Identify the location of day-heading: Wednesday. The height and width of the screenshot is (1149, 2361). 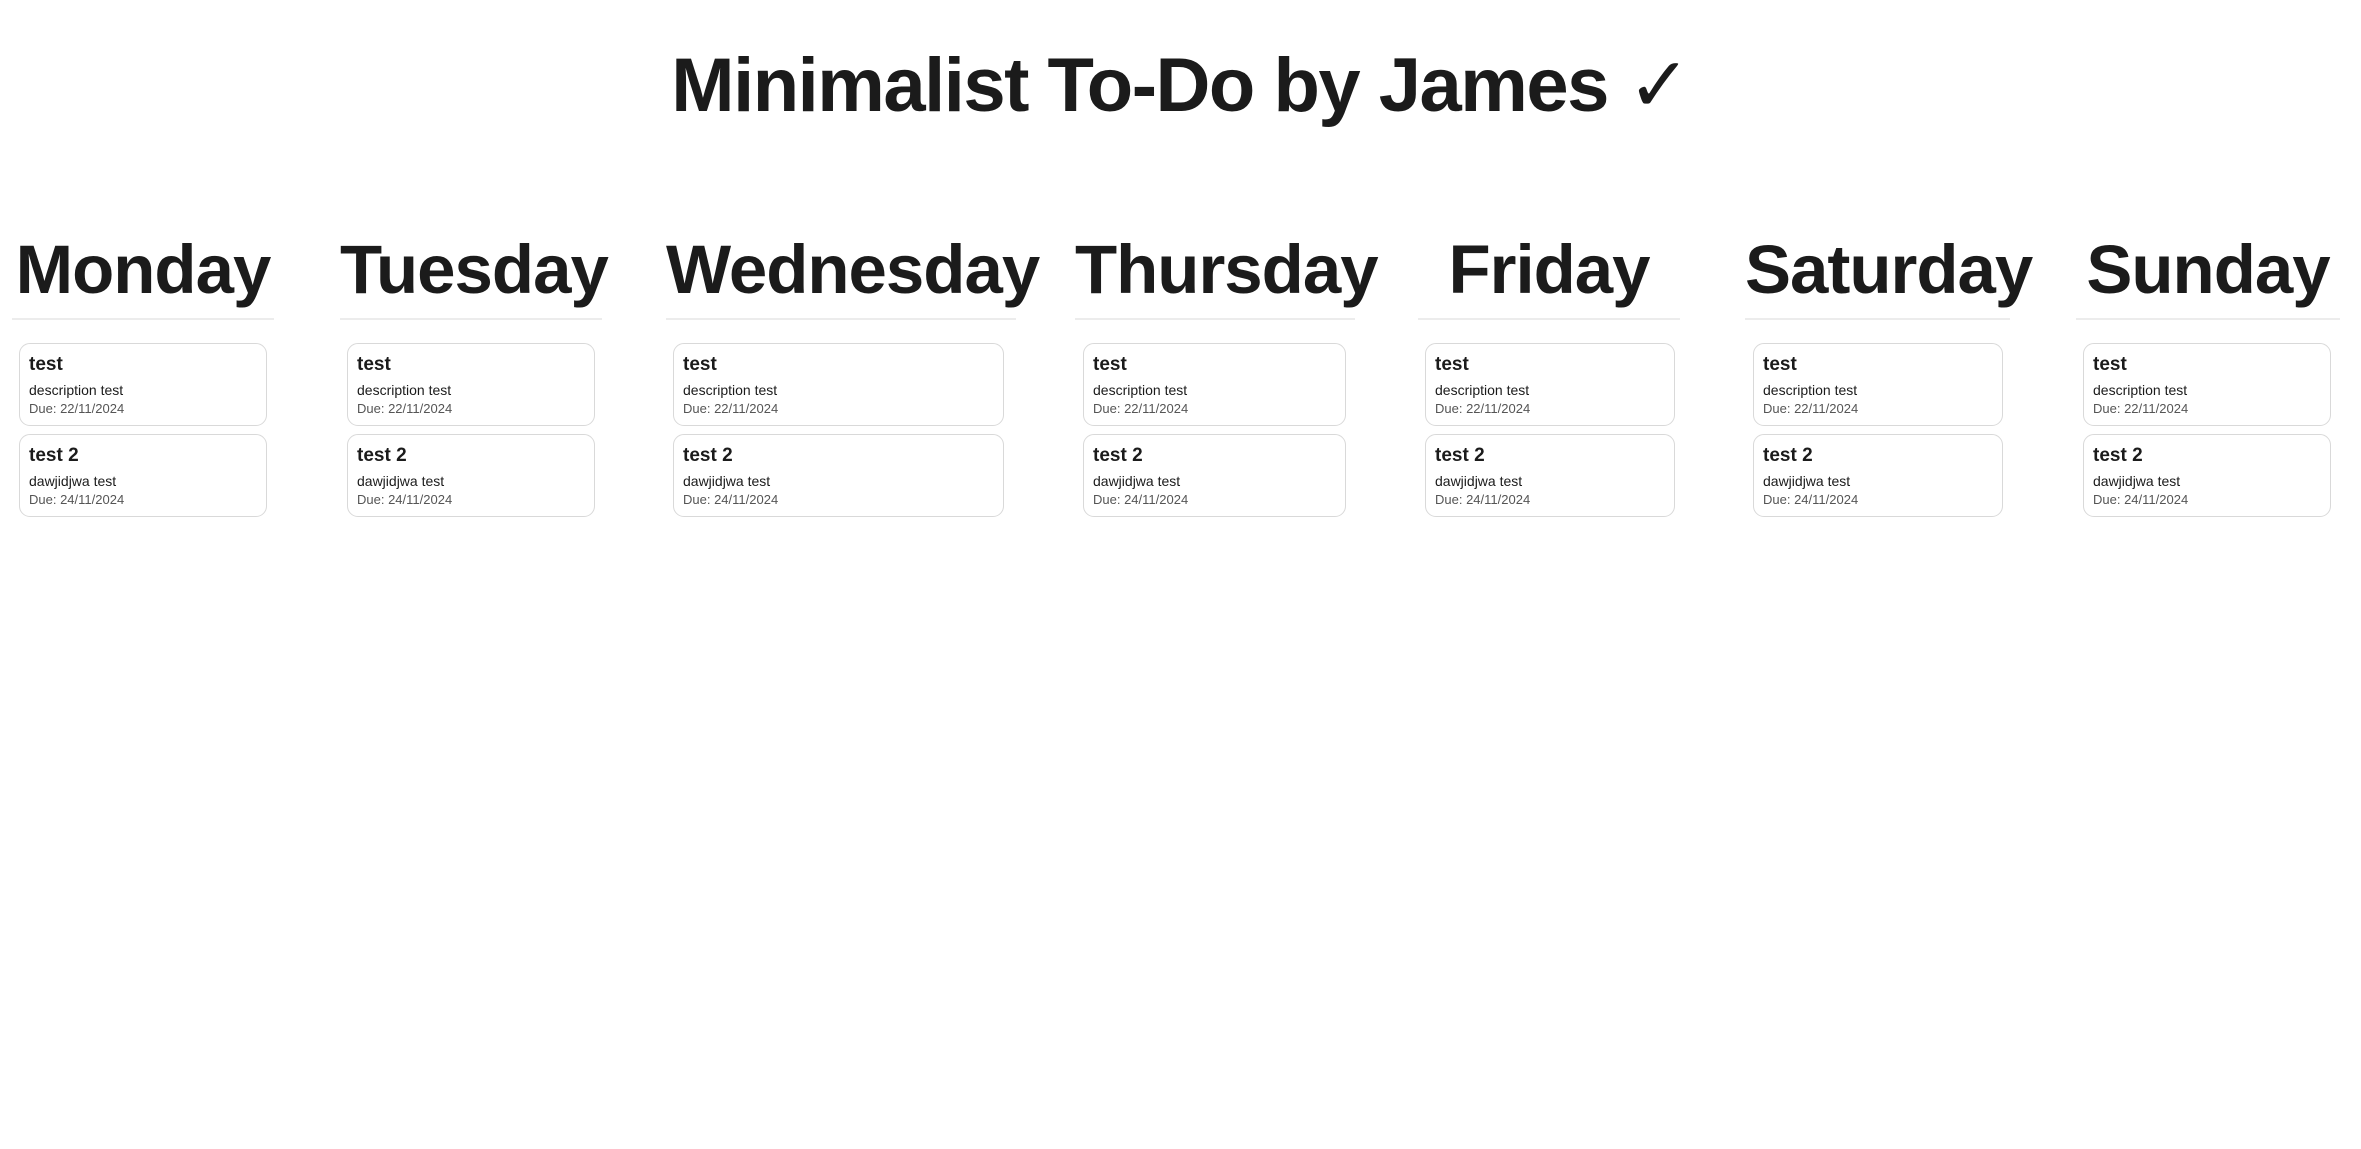
(853, 269).